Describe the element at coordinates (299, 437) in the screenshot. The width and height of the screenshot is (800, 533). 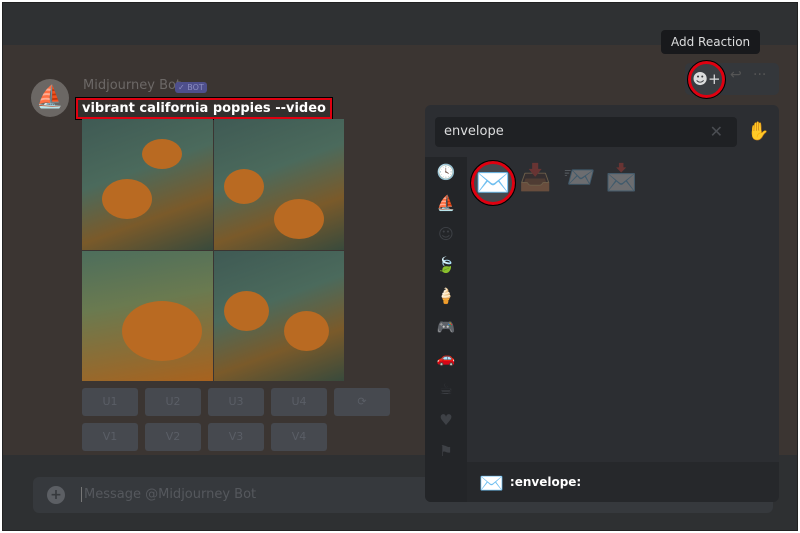
I see `v4-button: V4` at that location.